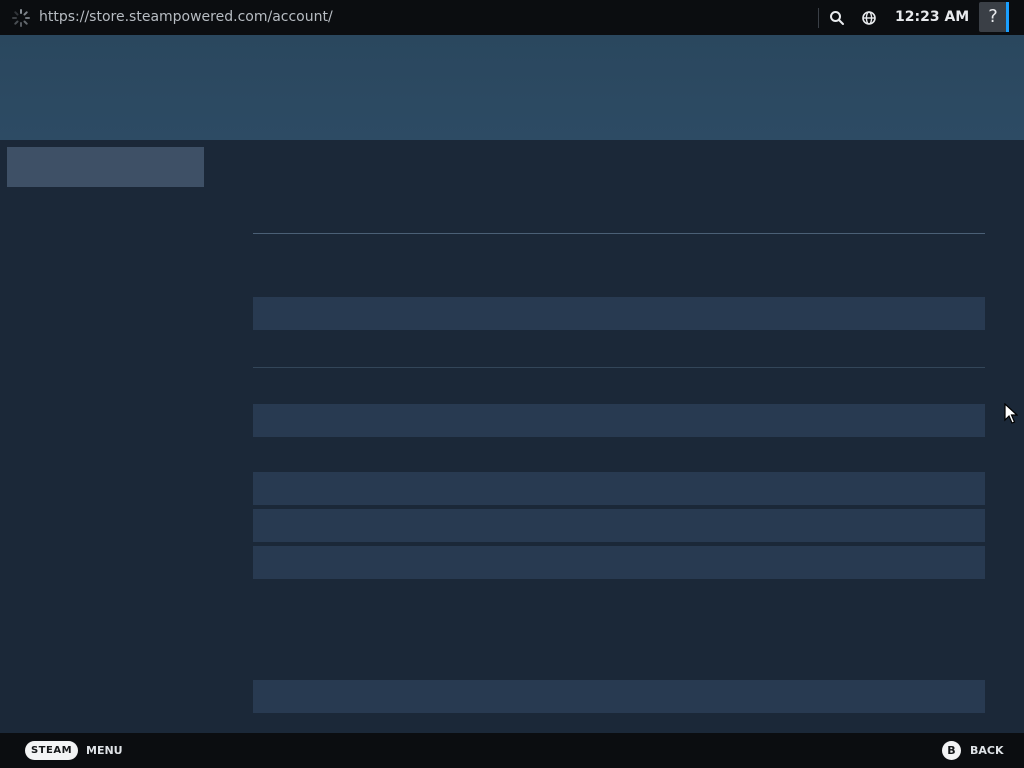 The height and width of the screenshot is (768, 1024). Describe the element at coordinates (21, 18) in the screenshot. I see `loading-spinner-icon` at that location.